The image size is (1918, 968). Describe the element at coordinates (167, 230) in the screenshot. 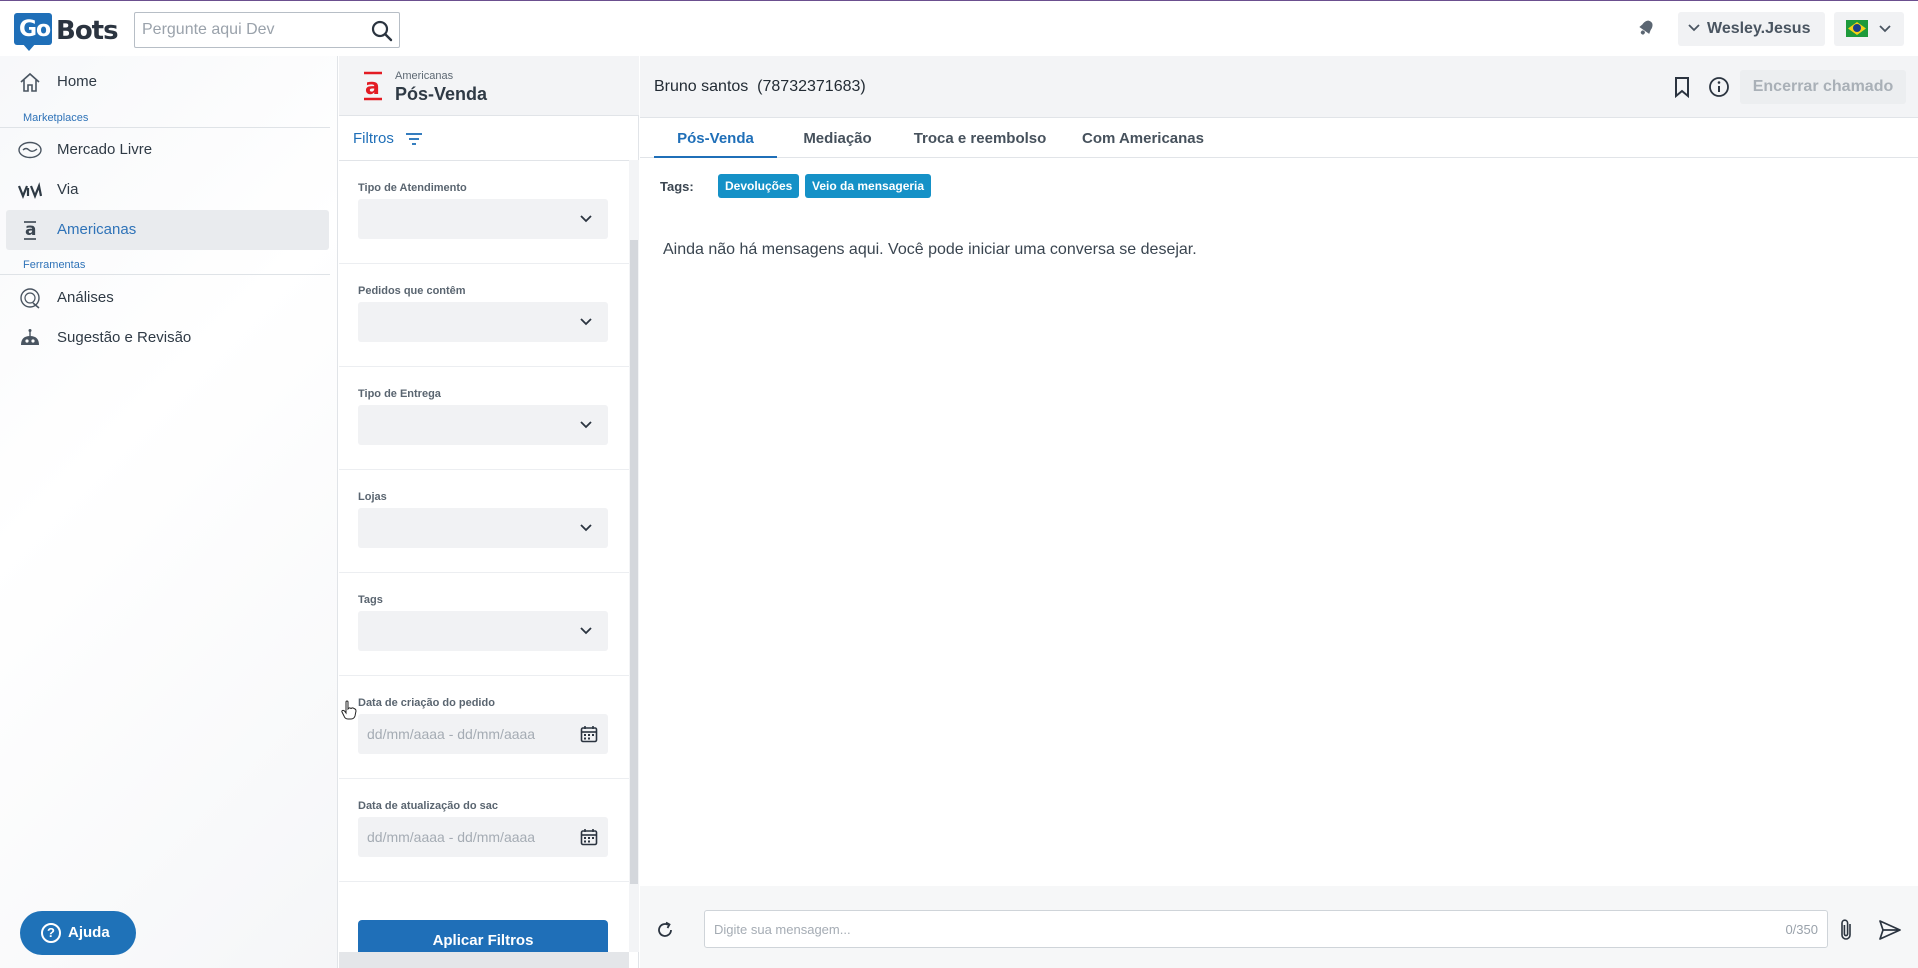

I see `sidebar-item-americanas: a Americanas` at that location.